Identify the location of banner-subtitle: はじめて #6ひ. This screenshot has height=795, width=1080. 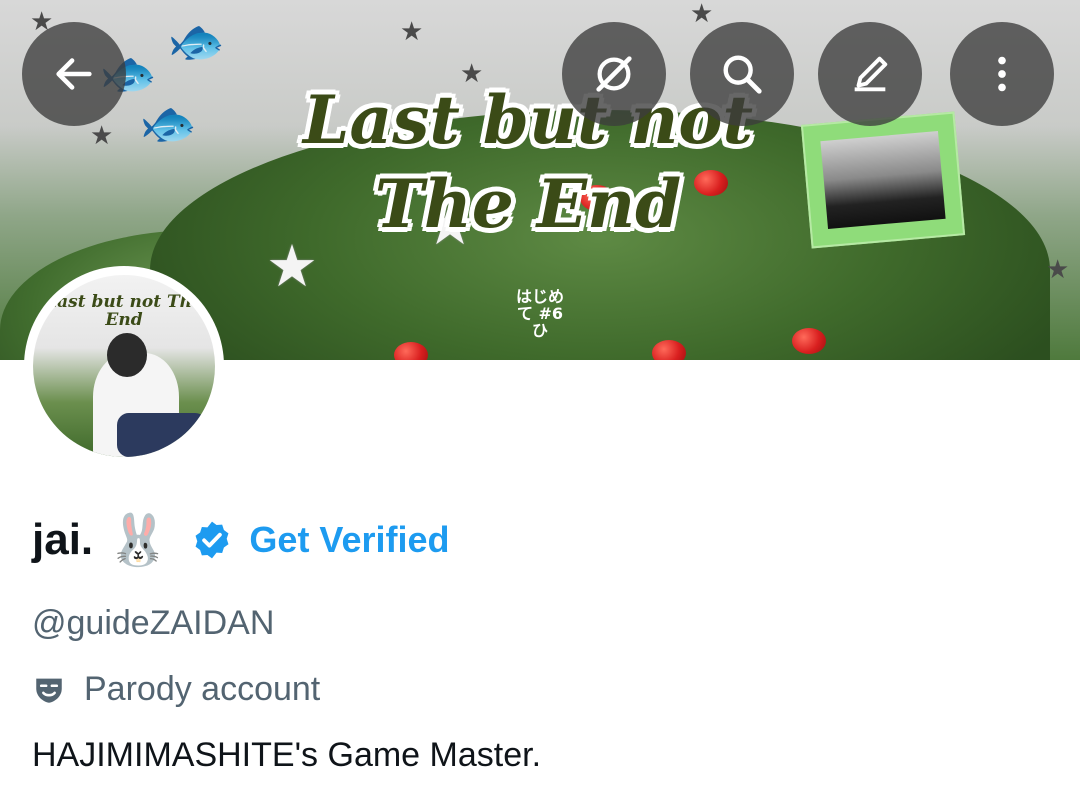
(539, 313).